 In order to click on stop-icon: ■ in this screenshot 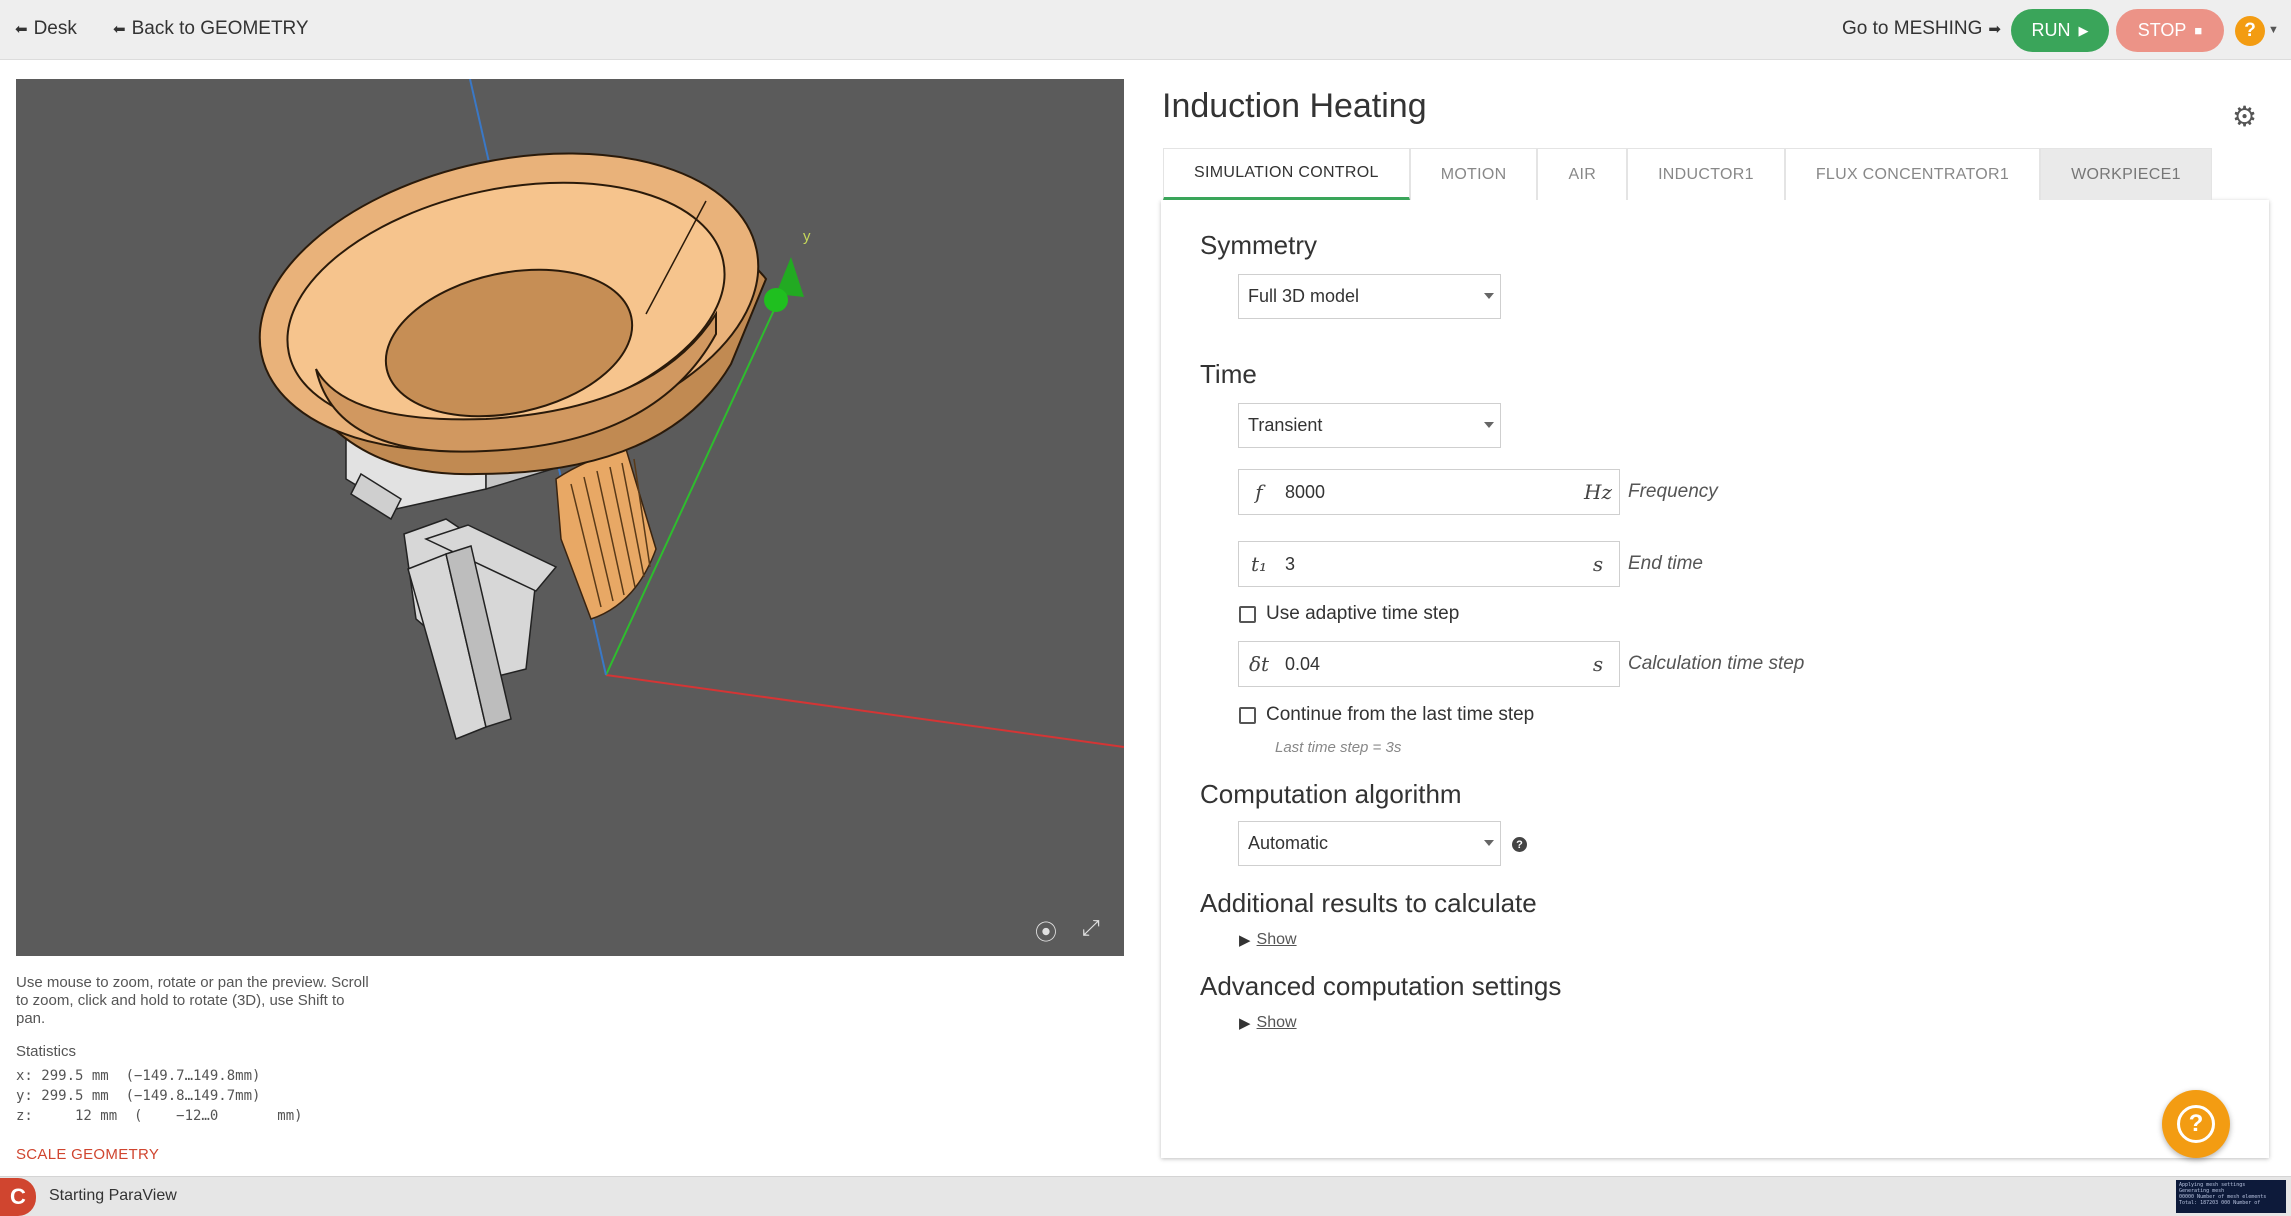, I will do `click(2198, 30)`.